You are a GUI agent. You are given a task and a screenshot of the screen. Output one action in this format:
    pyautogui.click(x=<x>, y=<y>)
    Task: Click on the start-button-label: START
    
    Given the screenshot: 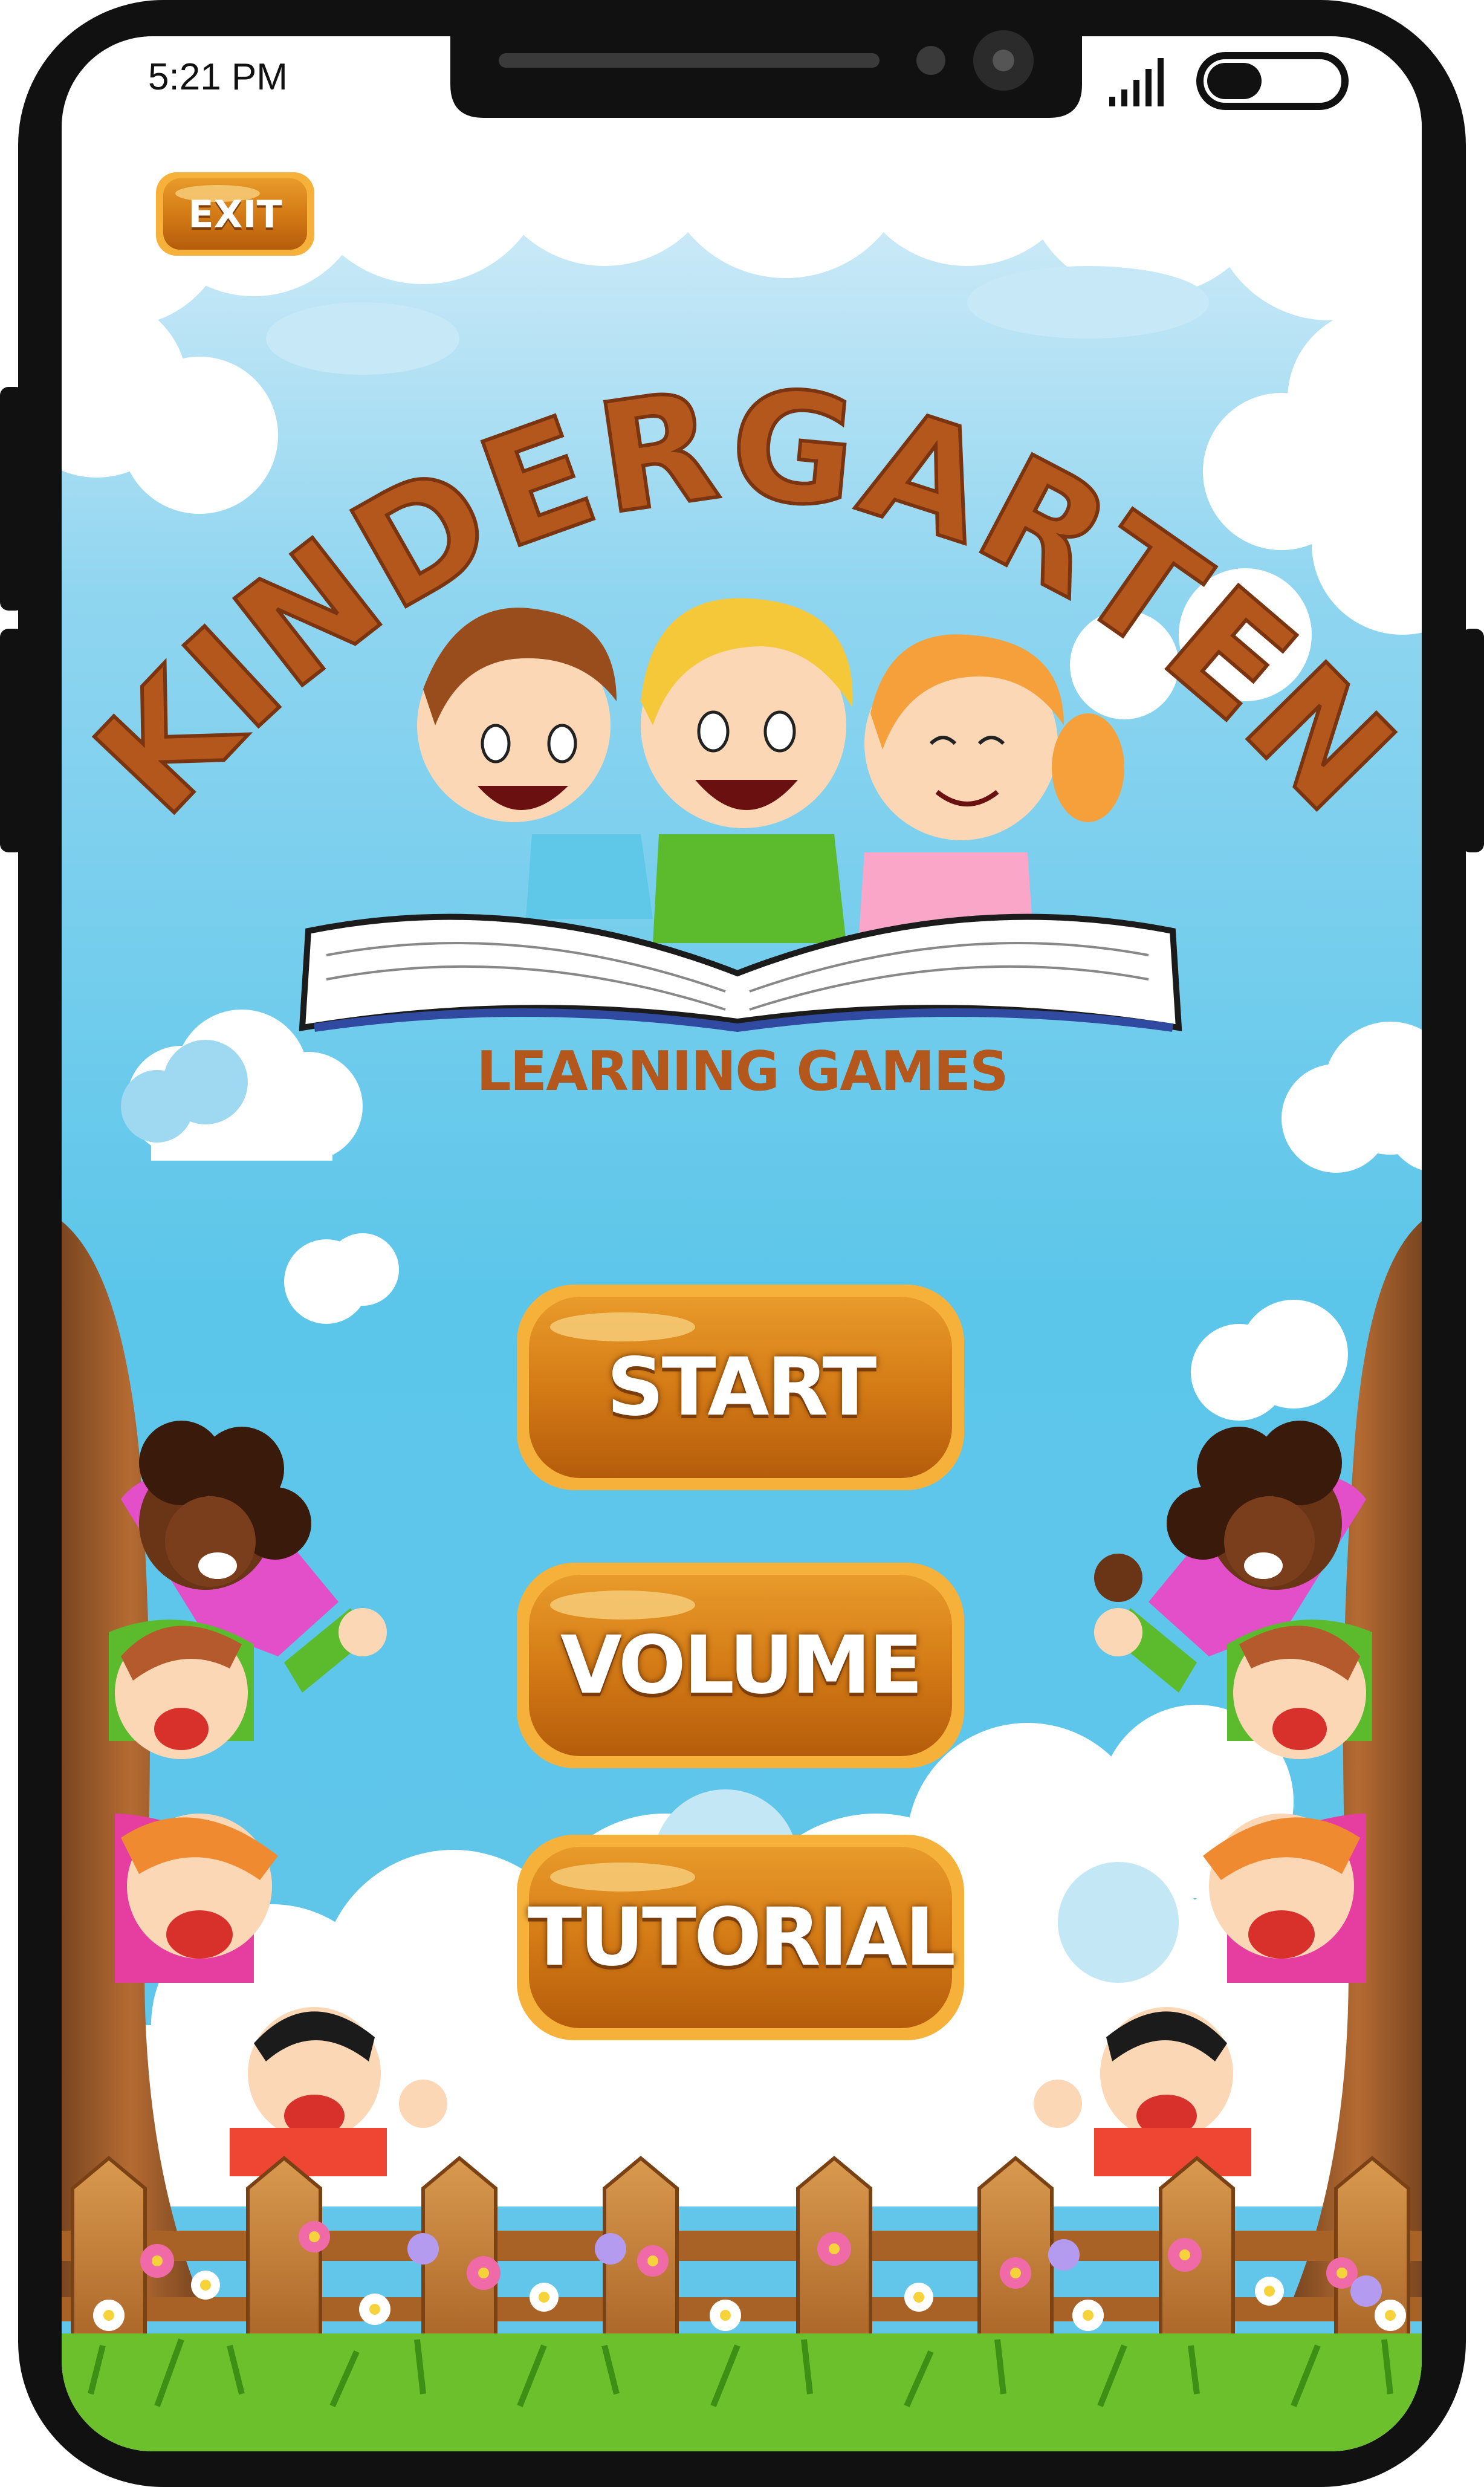 What is the action you would take?
    pyautogui.click(x=741, y=1388)
    